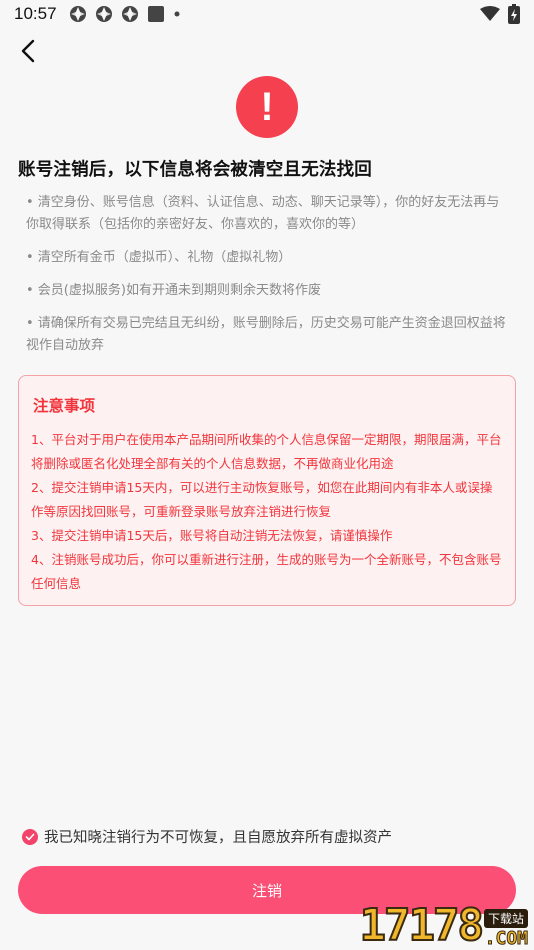  I want to click on notice-title: 注意事项, so click(64, 406).